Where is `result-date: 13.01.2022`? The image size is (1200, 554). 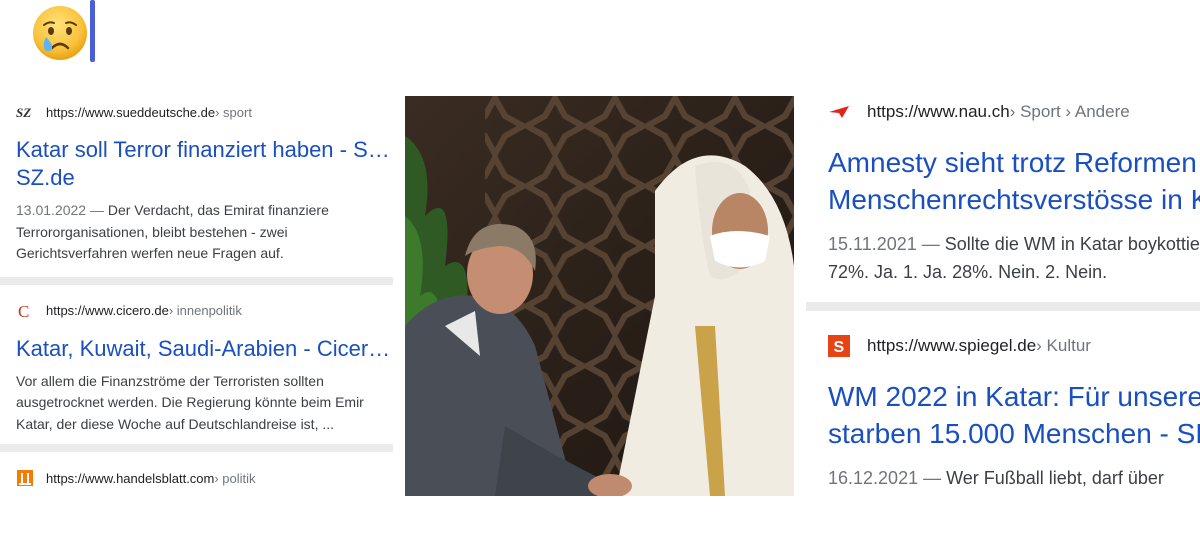 result-date: 13.01.2022 is located at coordinates (51, 210).